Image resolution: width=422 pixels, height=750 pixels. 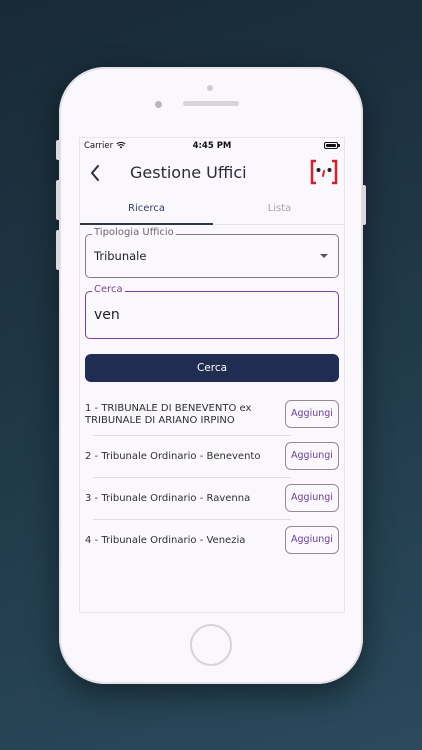 What do you see at coordinates (212, 368) in the screenshot?
I see `search-button: Cerca` at bounding box center [212, 368].